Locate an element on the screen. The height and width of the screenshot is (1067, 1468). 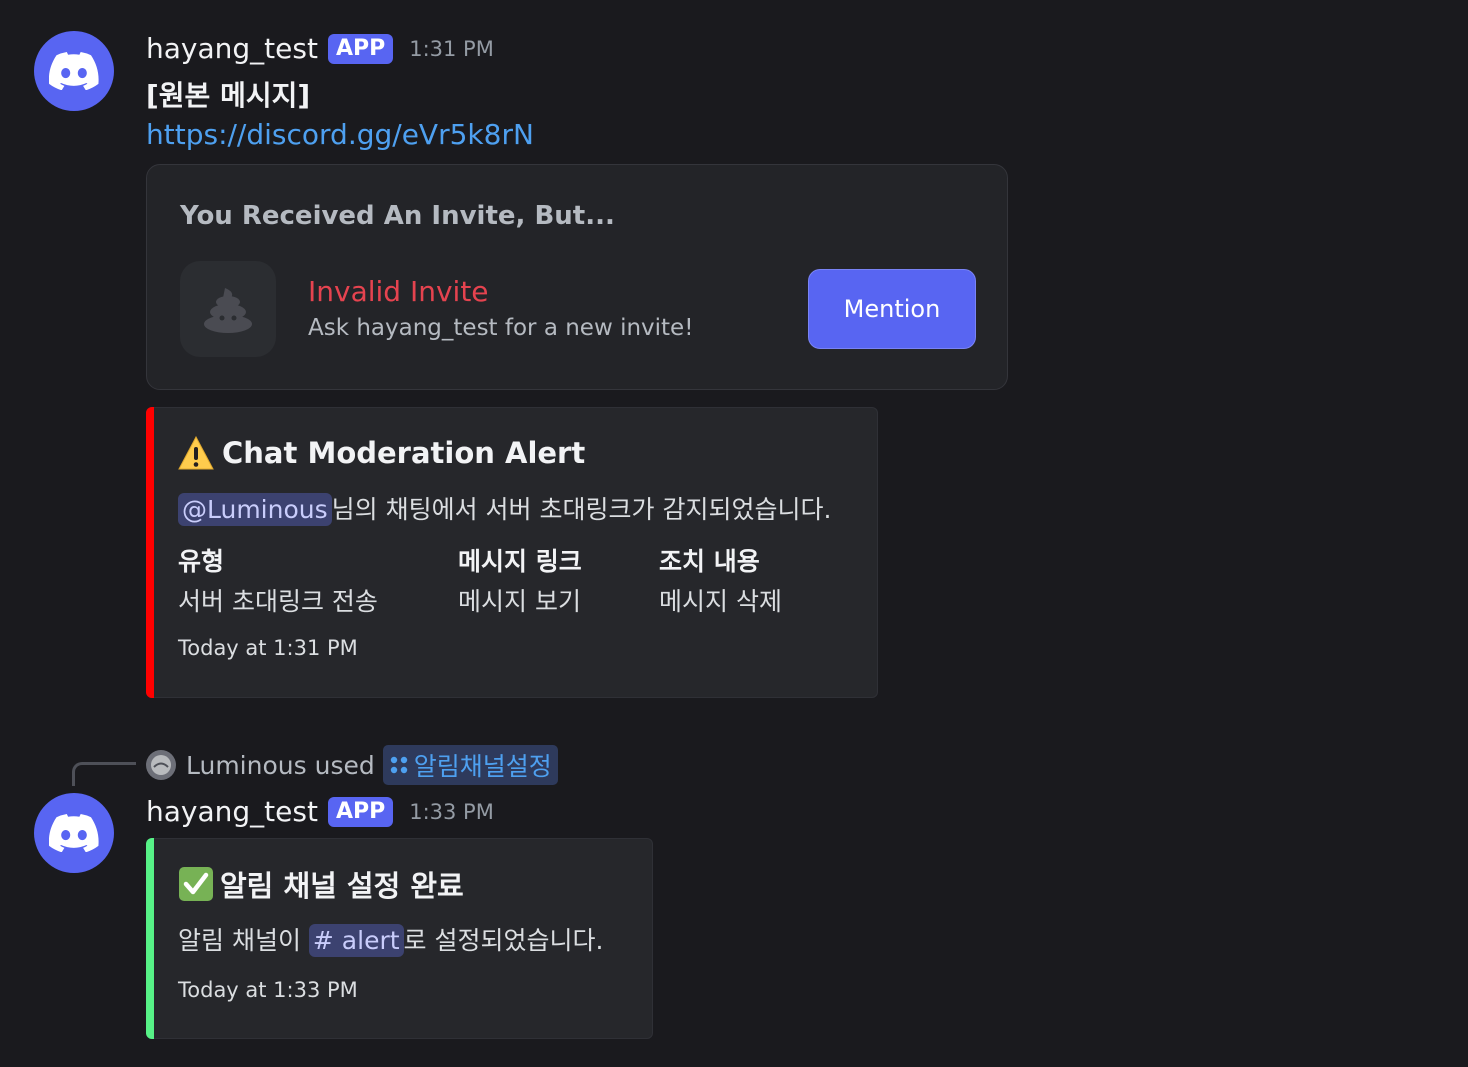
desc-suffix: 로 설정되었습니다. is located at coordinates (503, 940).